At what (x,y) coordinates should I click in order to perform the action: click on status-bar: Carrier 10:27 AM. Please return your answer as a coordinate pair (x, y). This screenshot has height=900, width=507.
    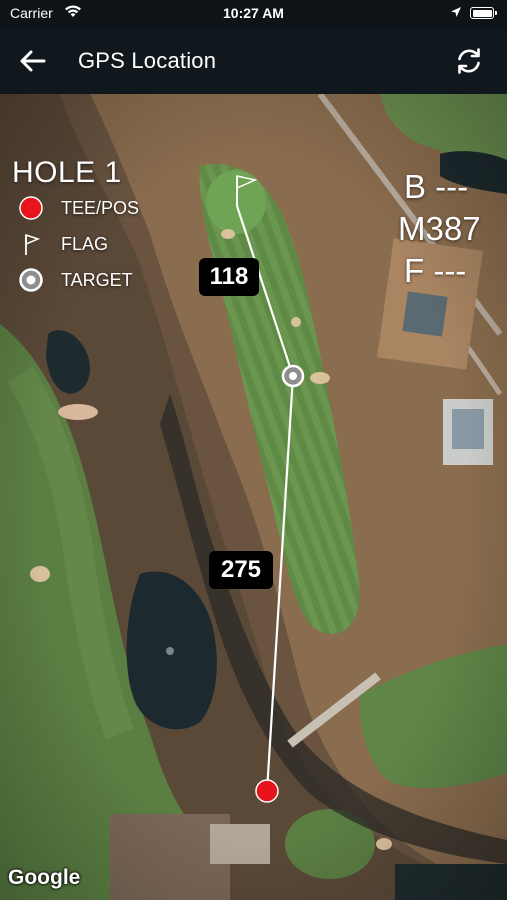
    Looking at the image, I should click on (253, 14).